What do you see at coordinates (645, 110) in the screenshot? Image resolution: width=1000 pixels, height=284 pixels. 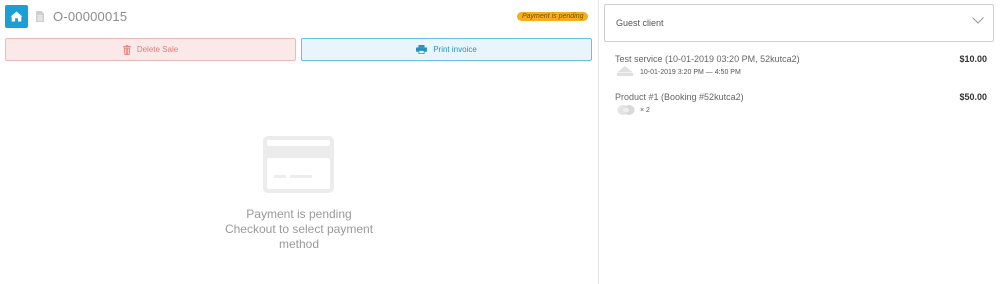 I see `cart-item-quantity: × 2` at bounding box center [645, 110].